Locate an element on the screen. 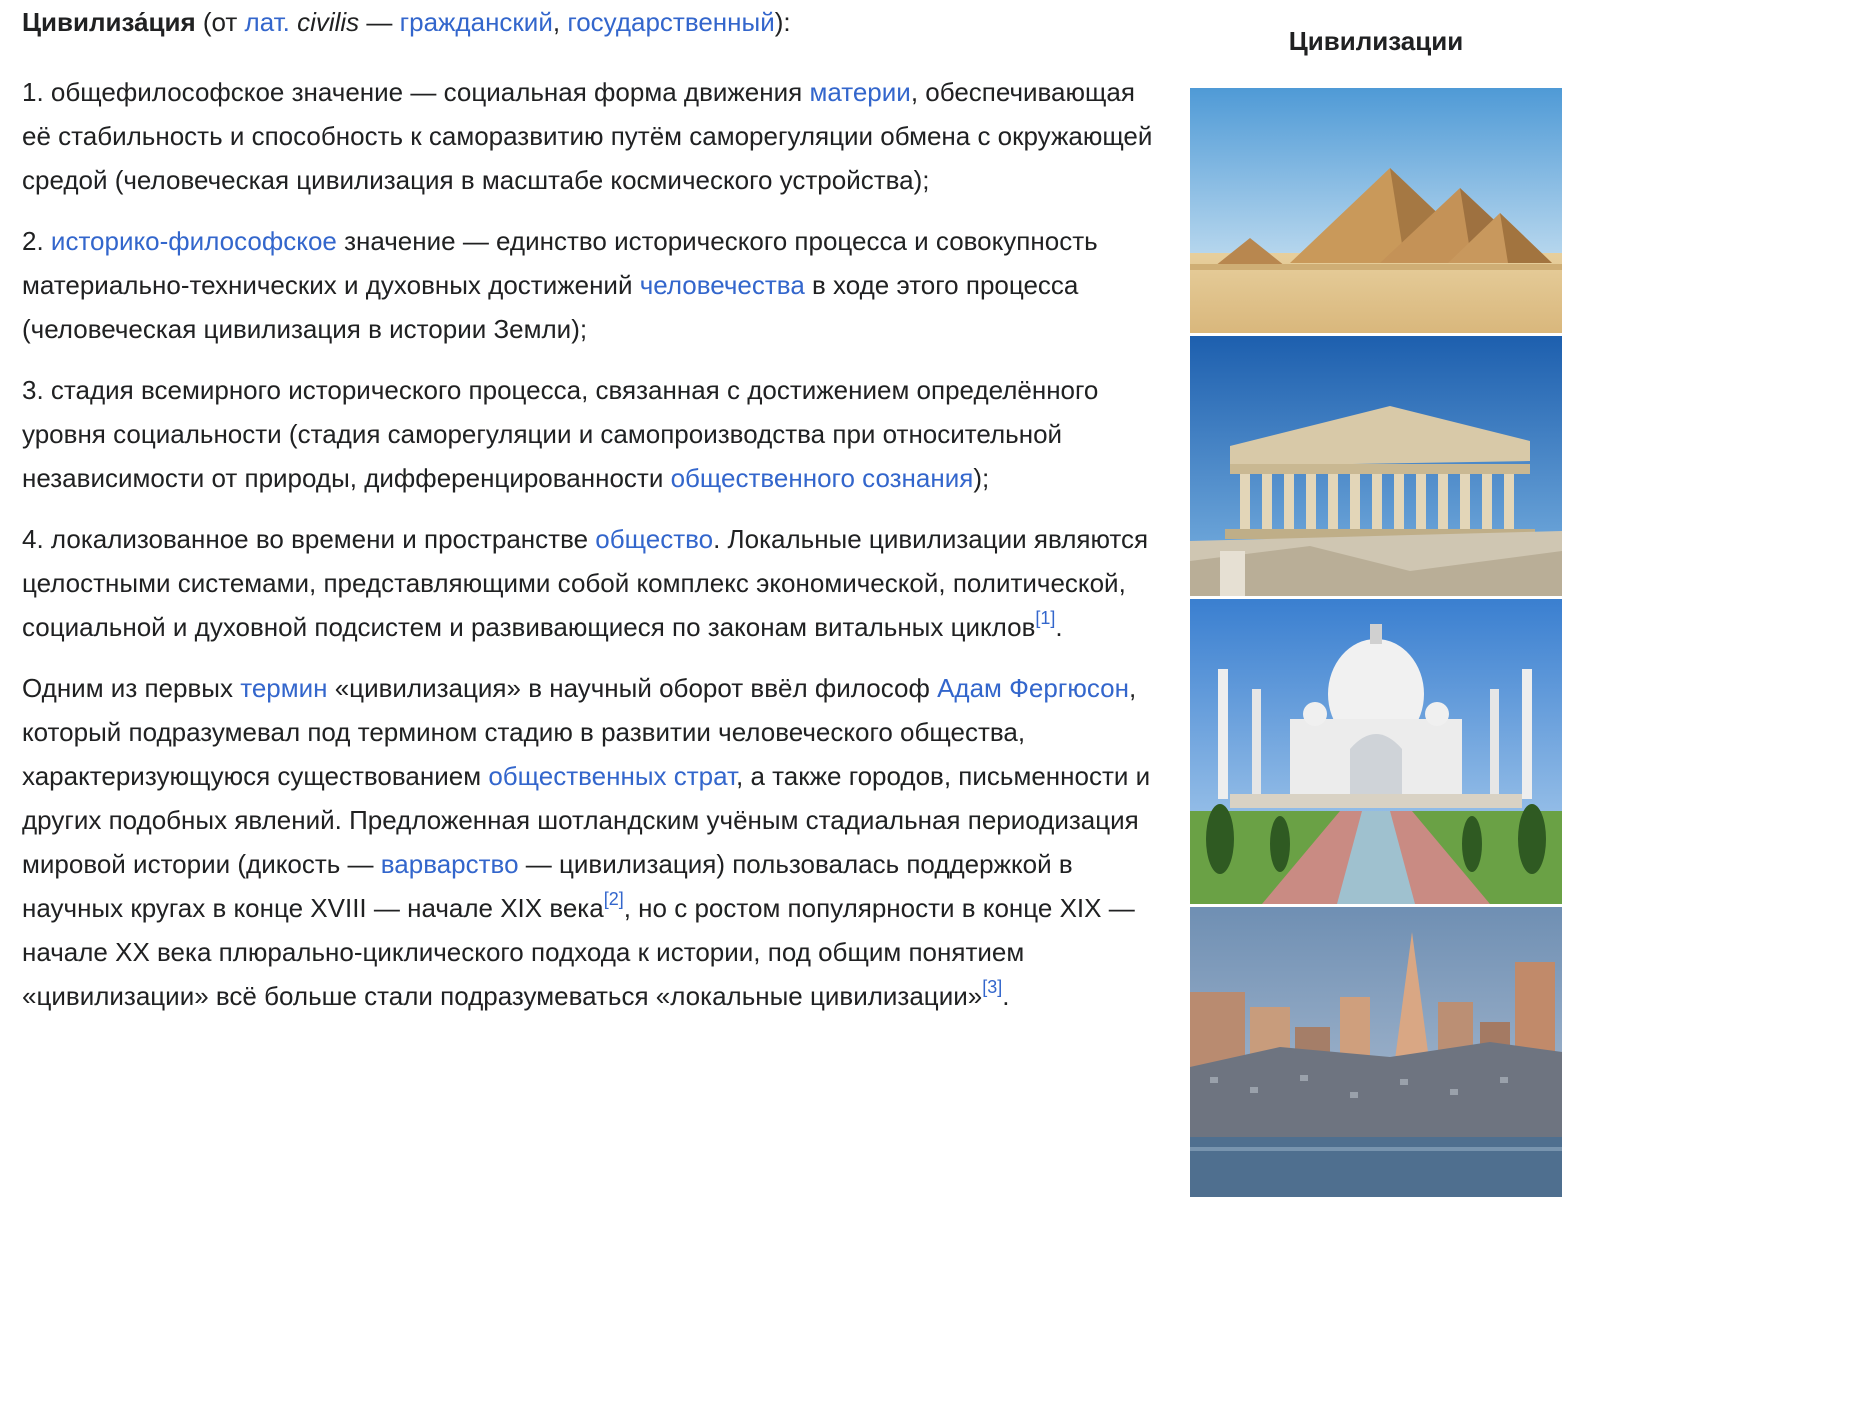 Image resolution: width=1855 pixels, height=1405 pixels. reference-link-1: [1] is located at coordinates (1045, 618).